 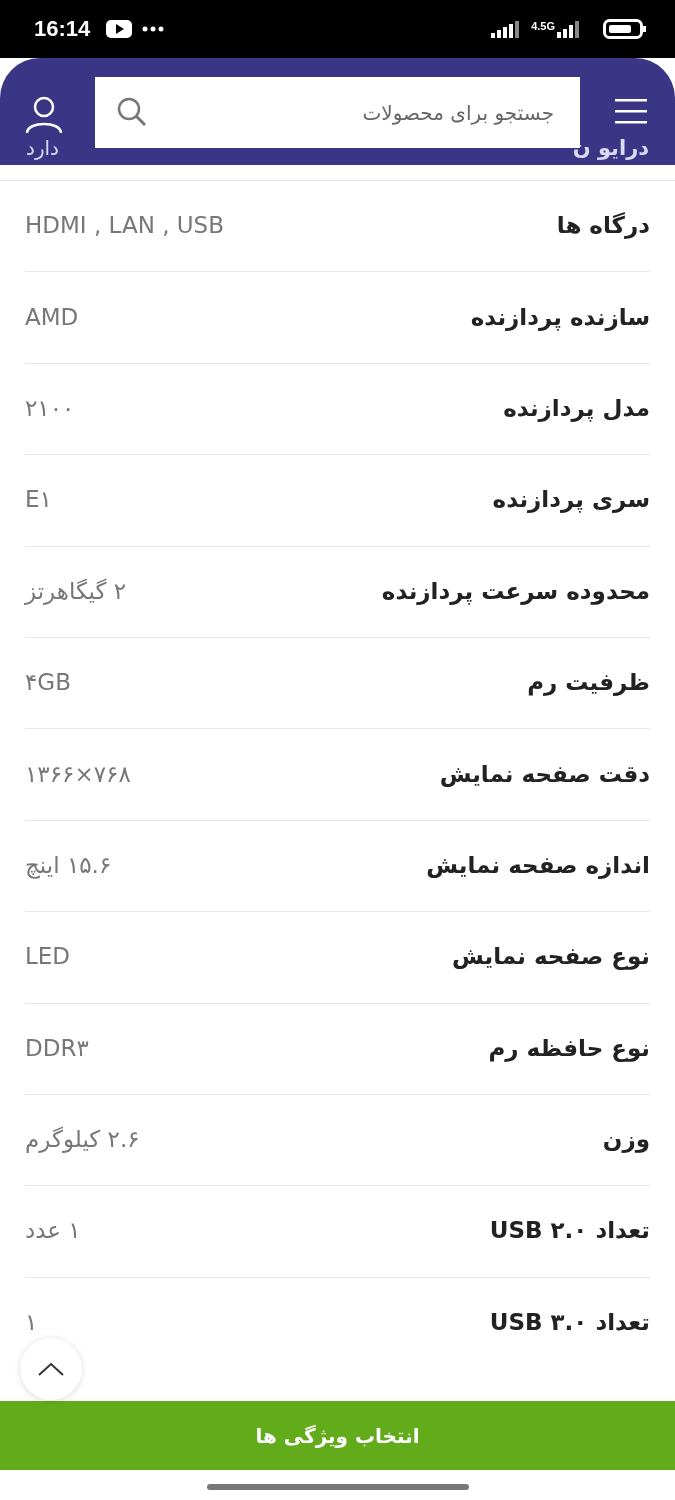 What do you see at coordinates (588, 682) in the screenshot?
I see `spec-label: ظرفیت رم` at bounding box center [588, 682].